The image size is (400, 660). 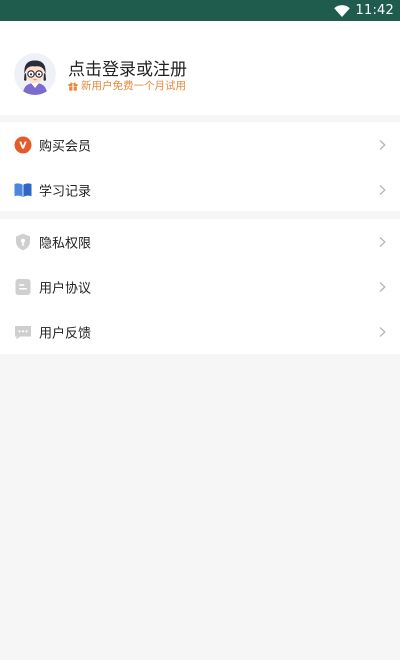 I want to click on menu-item-label: 用户协议, so click(x=65, y=288).